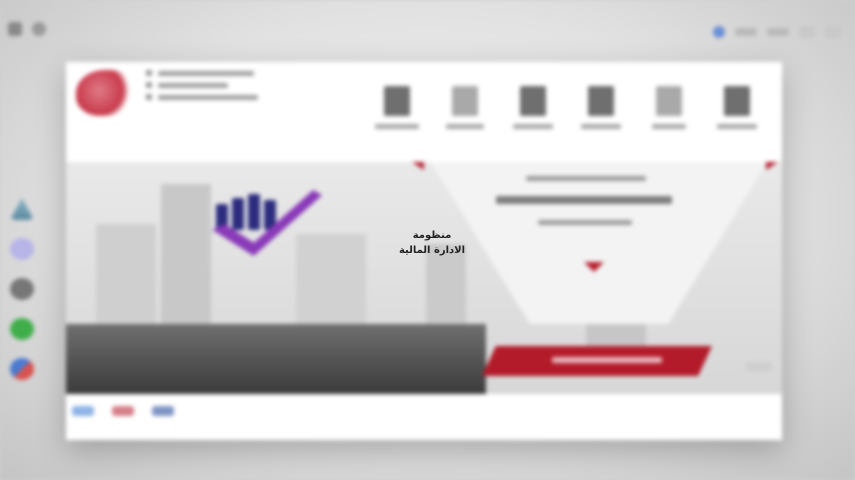  Describe the element at coordinates (22, 329) in the screenshot. I see `chat-icon` at that location.